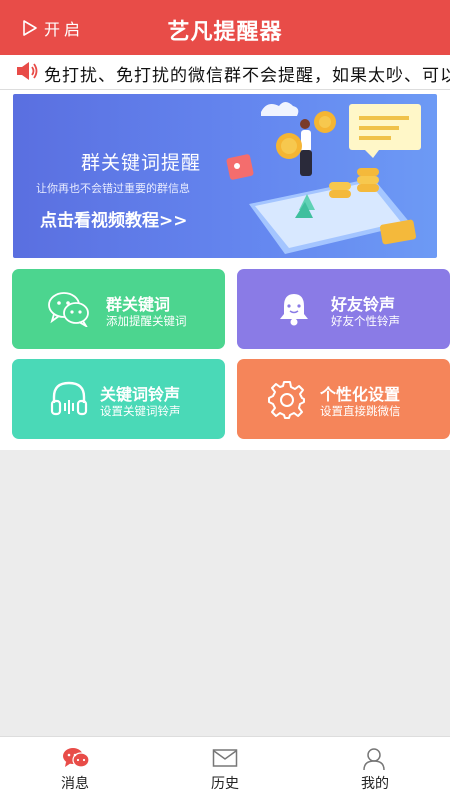 The image size is (450, 801). I want to click on banner-subtitle: 让你再也不会错过重要的群信息, so click(113, 188).